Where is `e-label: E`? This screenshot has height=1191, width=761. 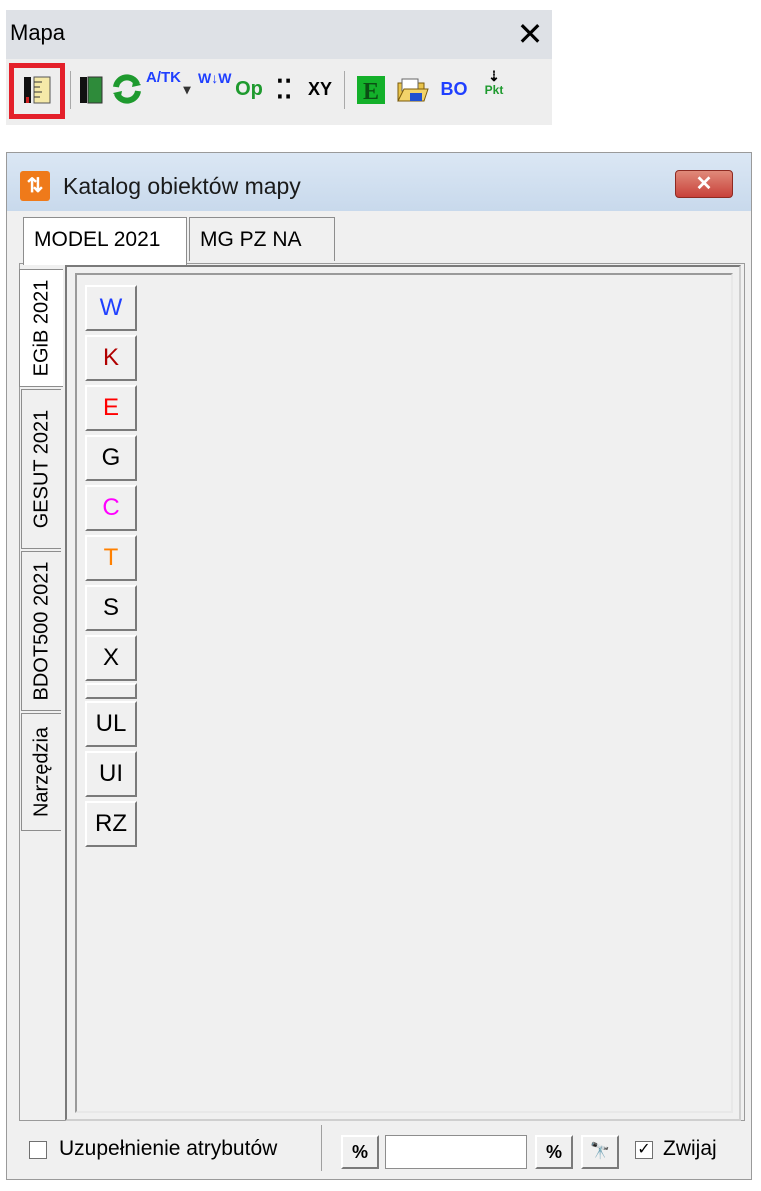 e-label: E is located at coordinates (371, 92).